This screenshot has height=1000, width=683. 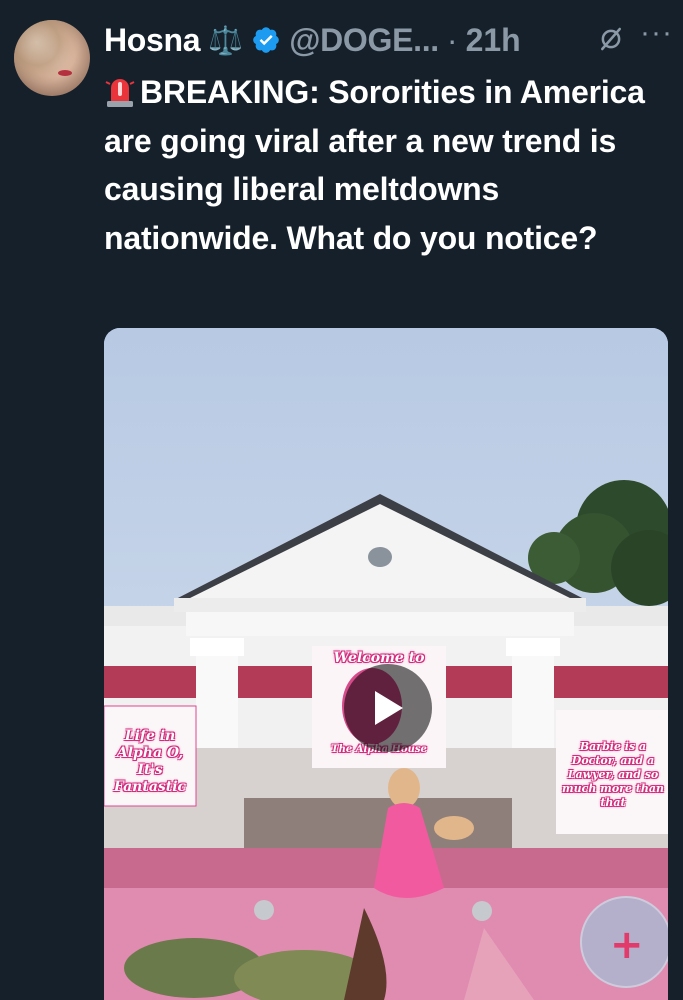 What do you see at coordinates (226, 40) in the screenshot?
I see `scales-emoji-icon: ⚖️` at bounding box center [226, 40].